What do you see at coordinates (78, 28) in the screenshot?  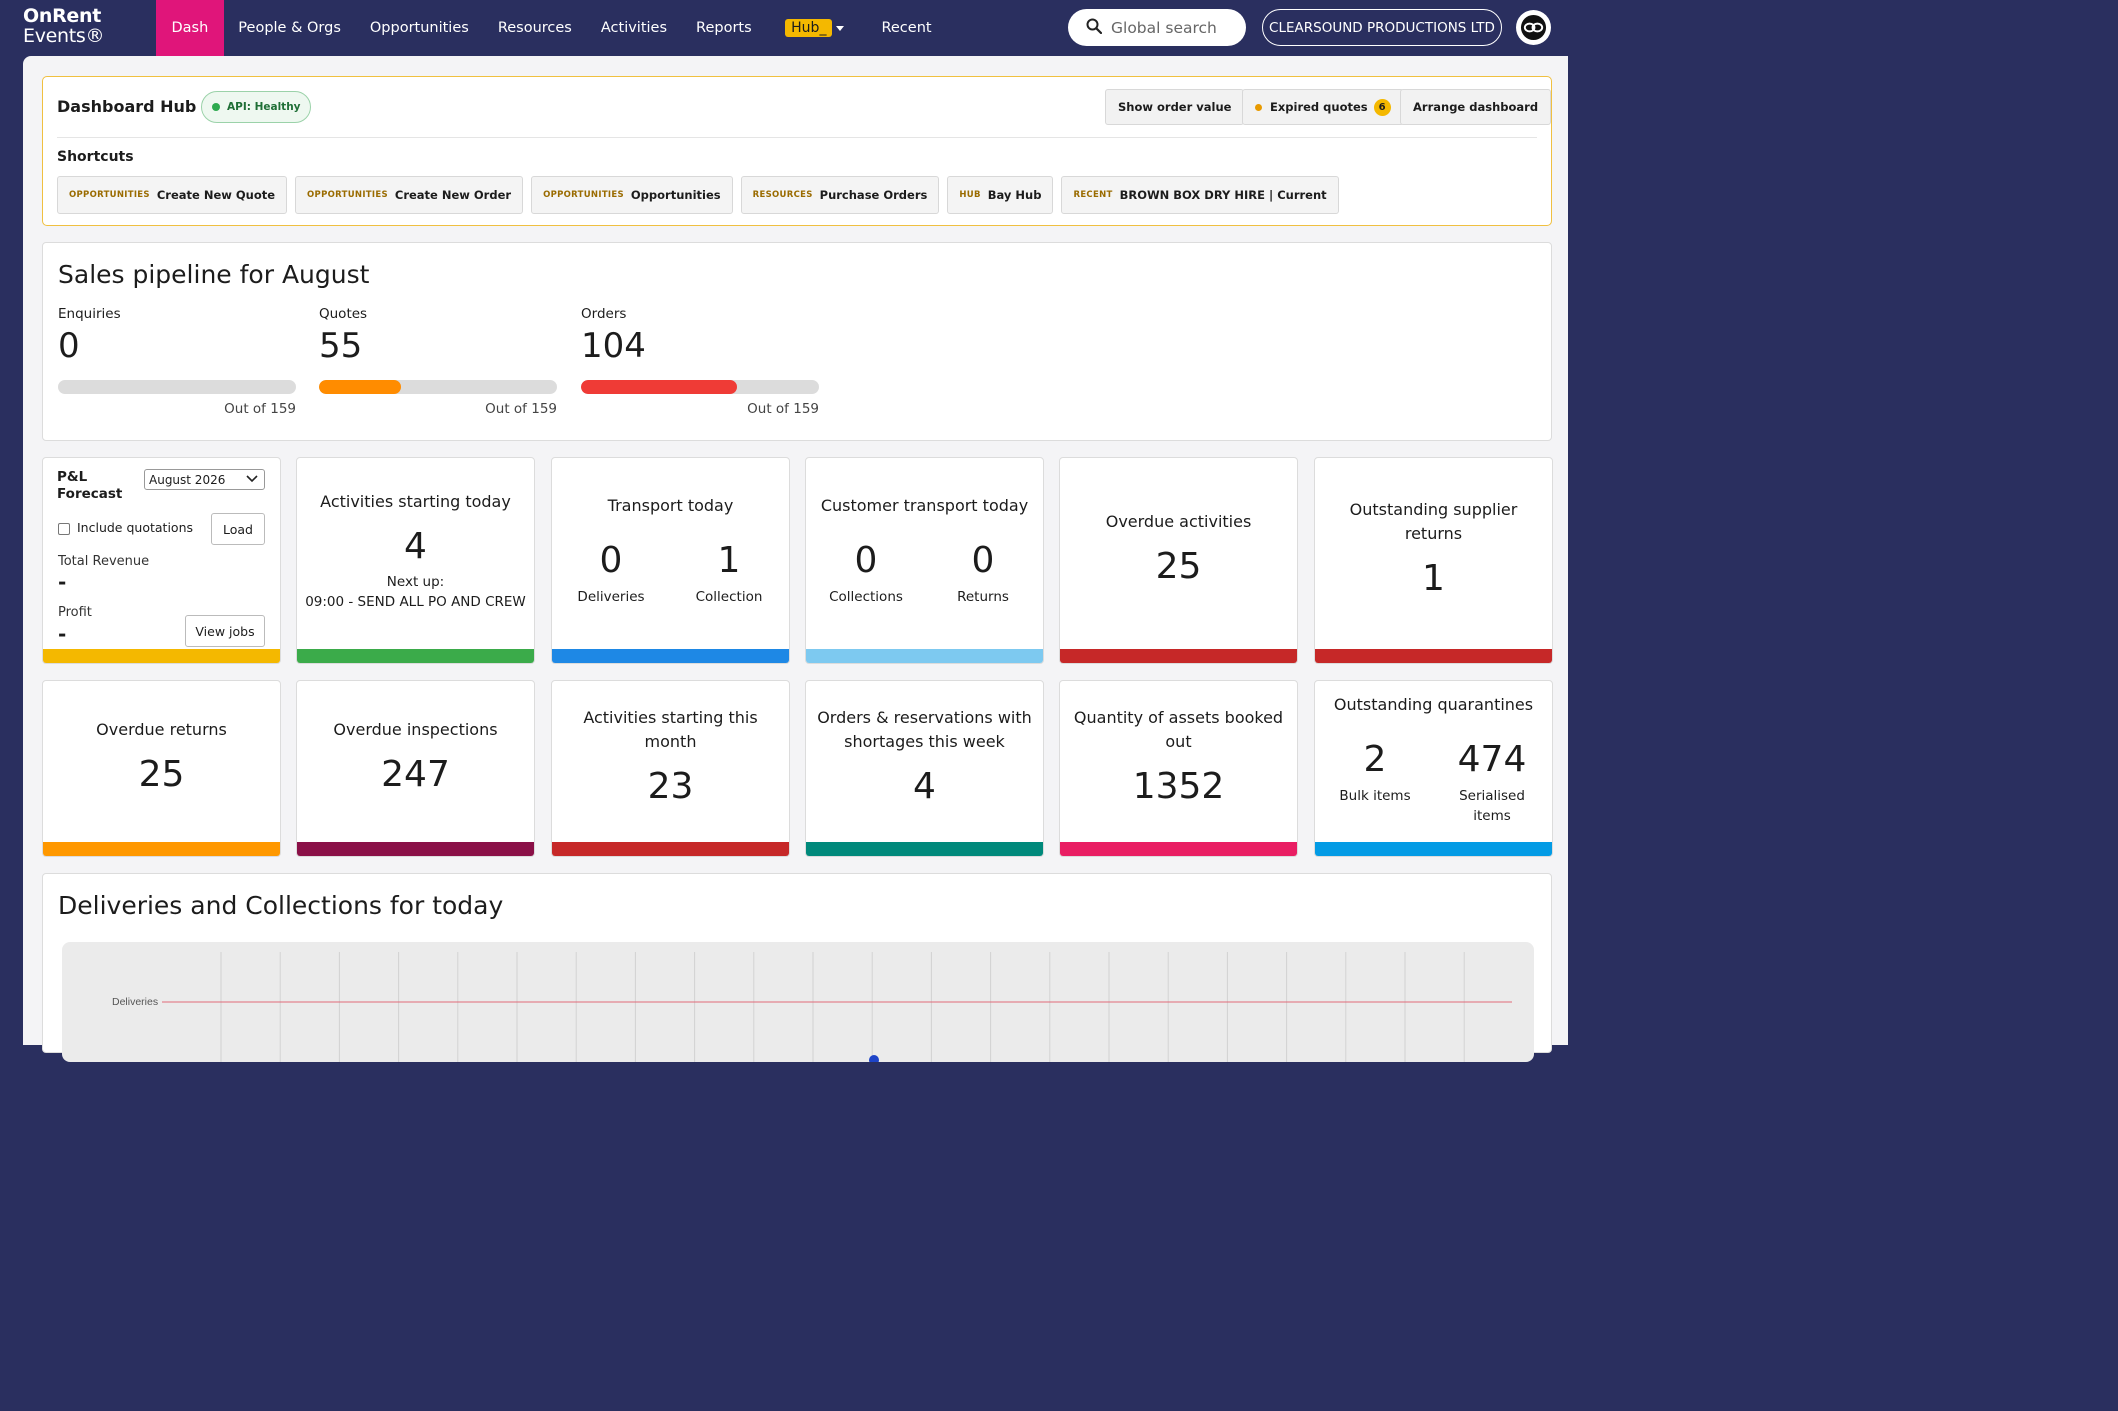 I see `app-logo: OnRent Events®` at bounding box center [78, 28].